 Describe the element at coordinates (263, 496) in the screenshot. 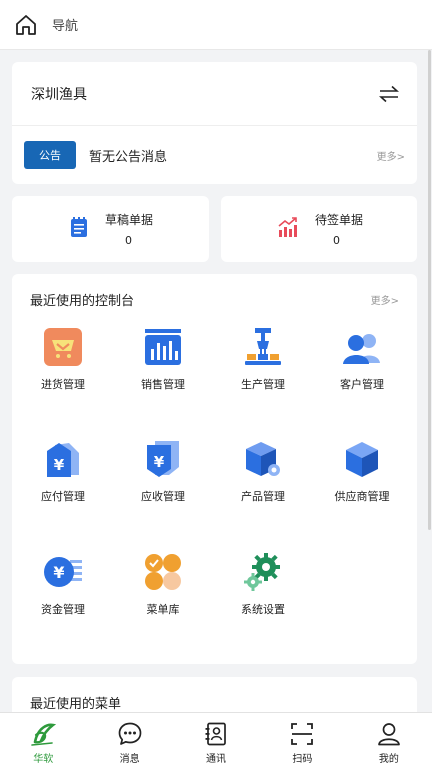

I see `tile-label: 产品管理` at that location.